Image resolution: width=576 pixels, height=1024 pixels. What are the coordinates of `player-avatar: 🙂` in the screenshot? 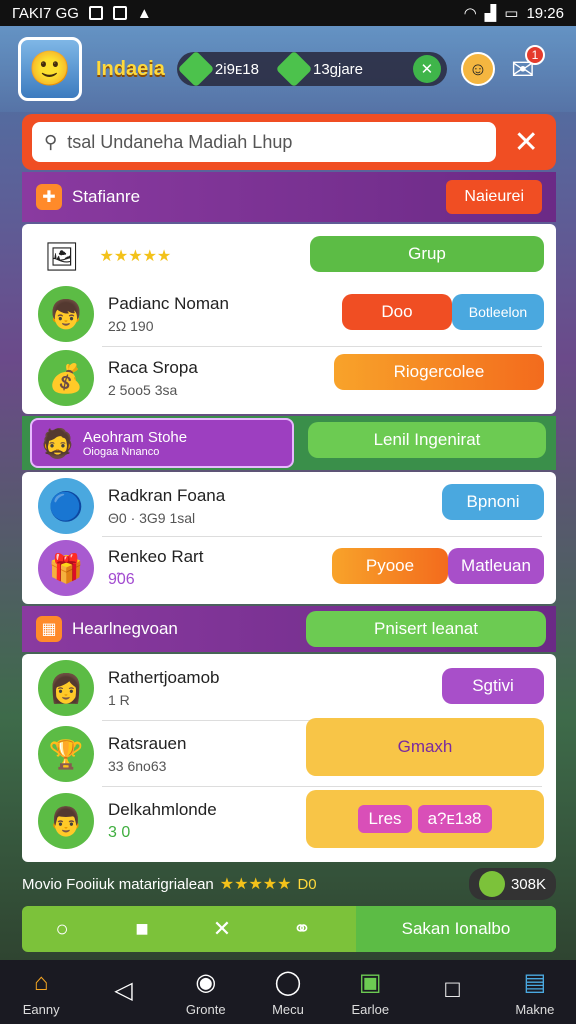 It's located at (50, 69).